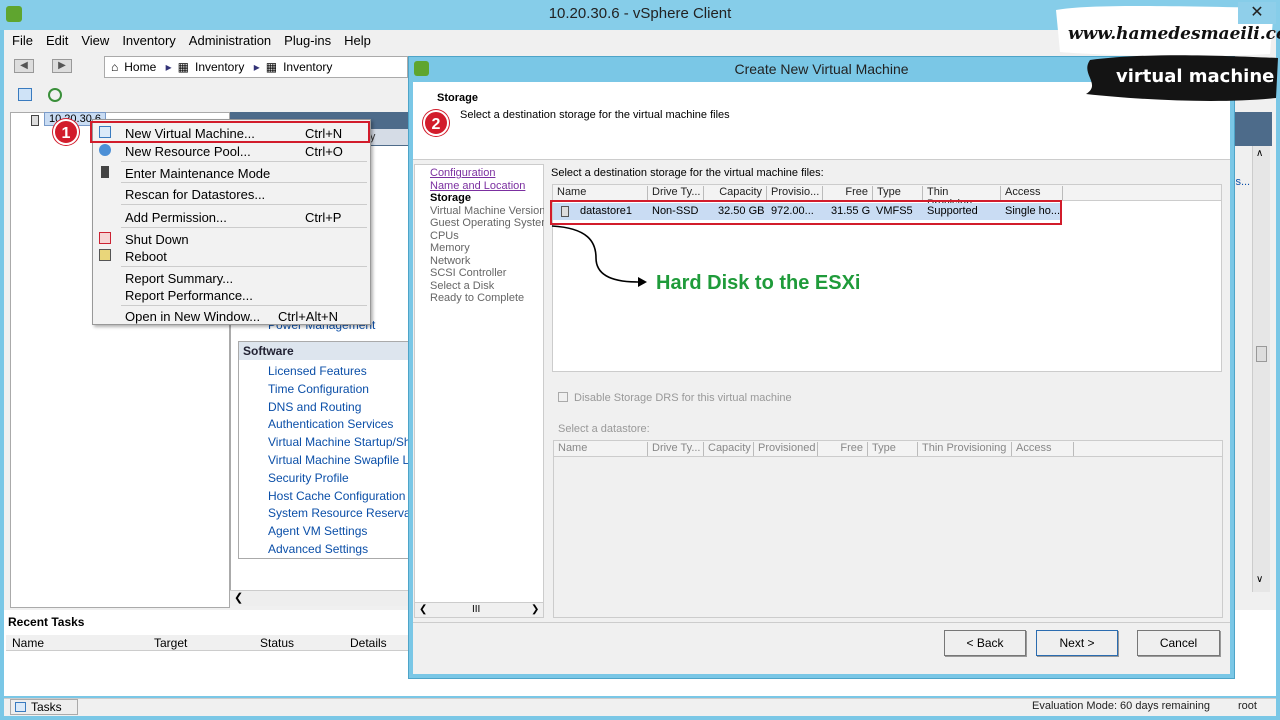  I want to click on menu-item-shut-down: Shut Down, so click(231, 239).